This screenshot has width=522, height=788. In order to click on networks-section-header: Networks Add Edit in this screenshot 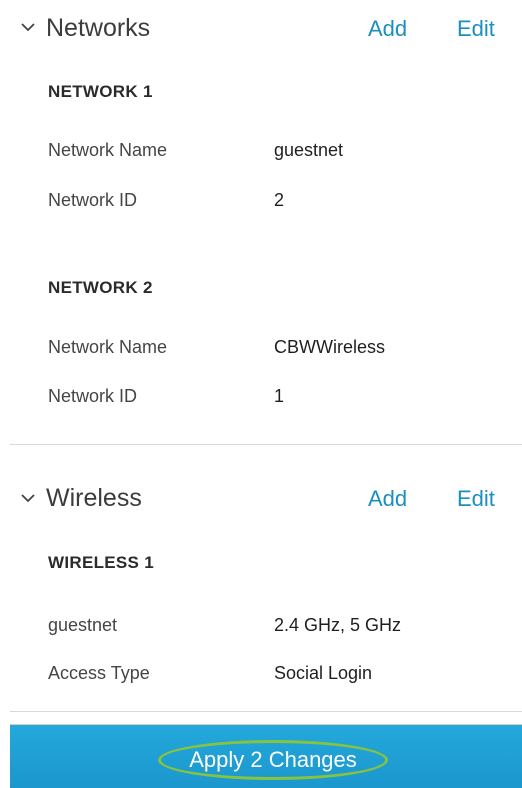, I will do `click(261, 28)`.